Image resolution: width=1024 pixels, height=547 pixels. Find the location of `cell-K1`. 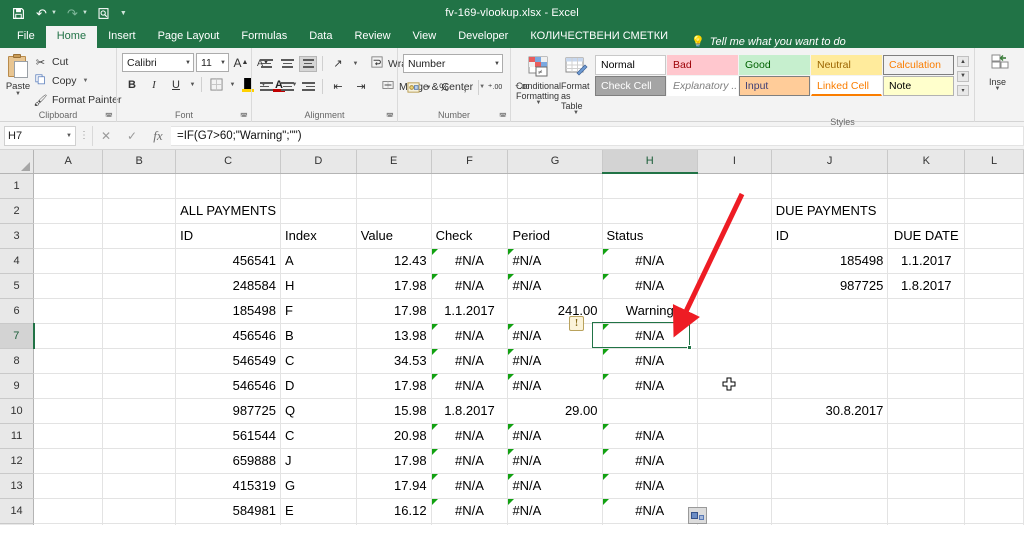

cell-K1 is located at coordinates (926, 186).